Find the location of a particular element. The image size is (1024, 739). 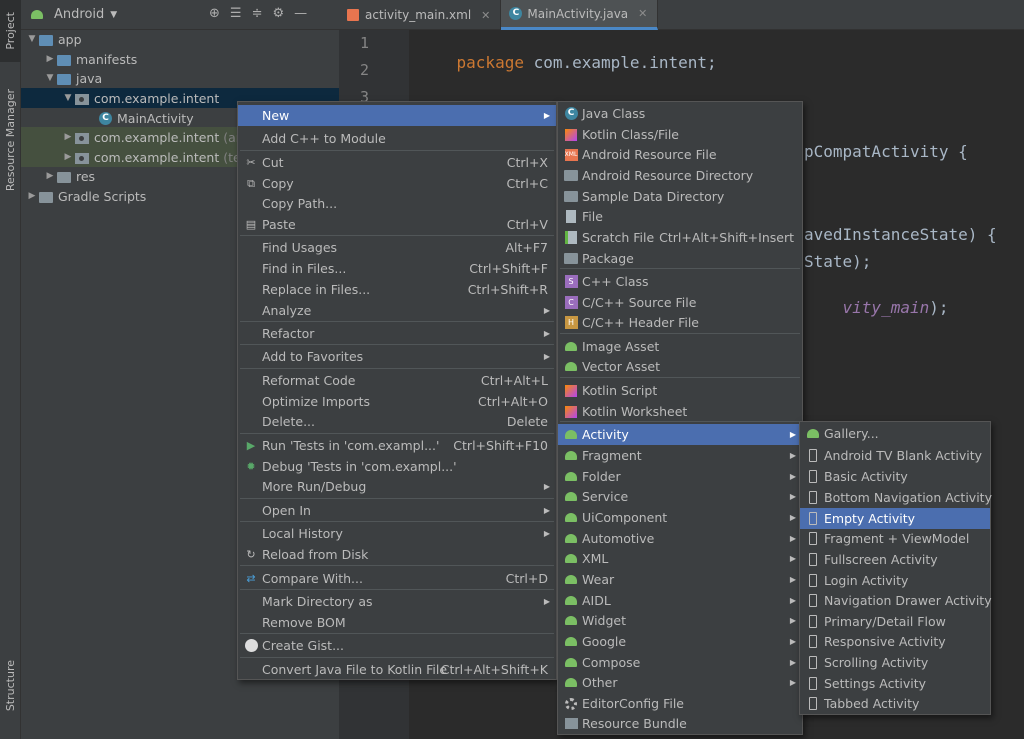

new-menu-item-resource-bundle: Resource Bundle is located at coordinates (680, 723).